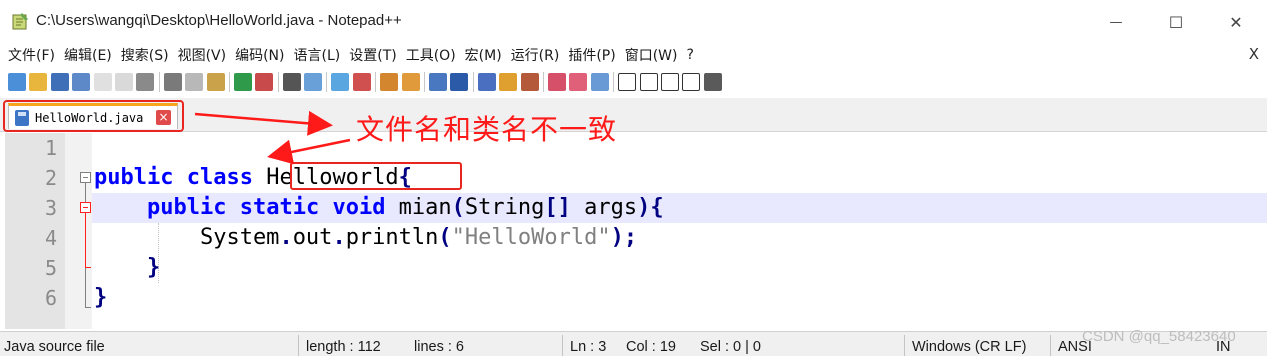 The height and width of the screenshot is (356, 1267). What do you see at coordinates (194, 82) in the screenshot?
I see `copy-icon` at bounding box center [194, 82].